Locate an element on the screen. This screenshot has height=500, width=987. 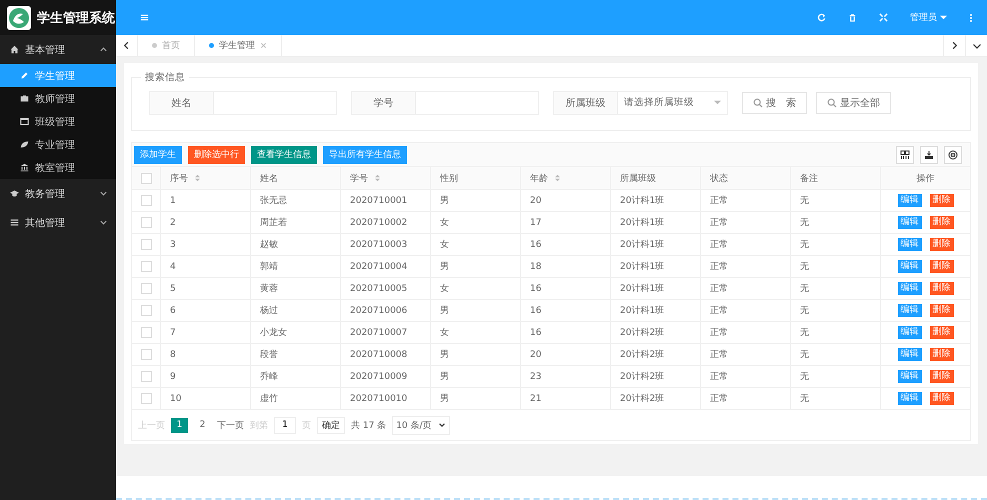
page-number: 1 is located at coordinates (179, 425).